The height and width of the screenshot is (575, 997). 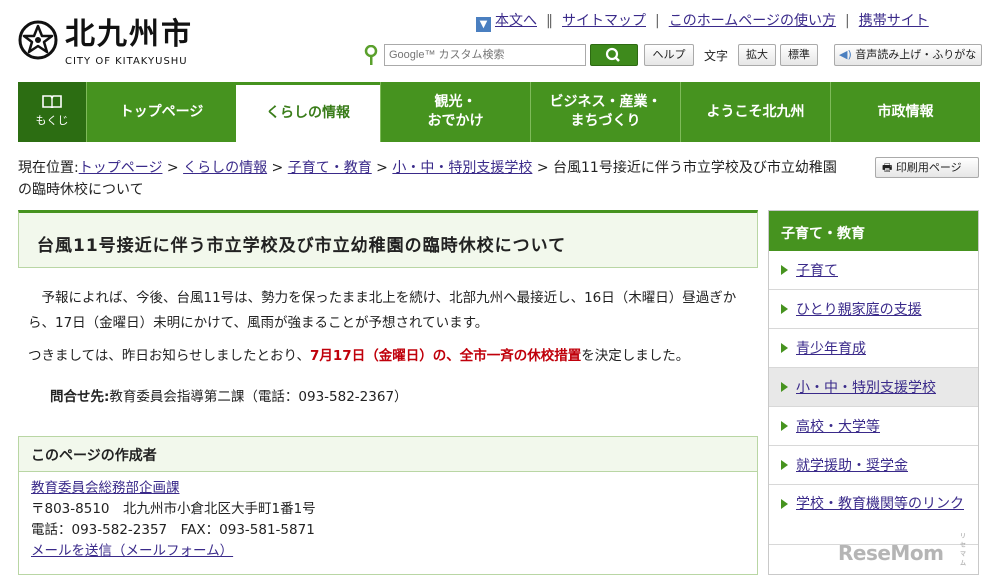 I want to click on closure-notice: 7月17日（金曜日）の、全市一斉の休校措置, so click(x=446, y=356).